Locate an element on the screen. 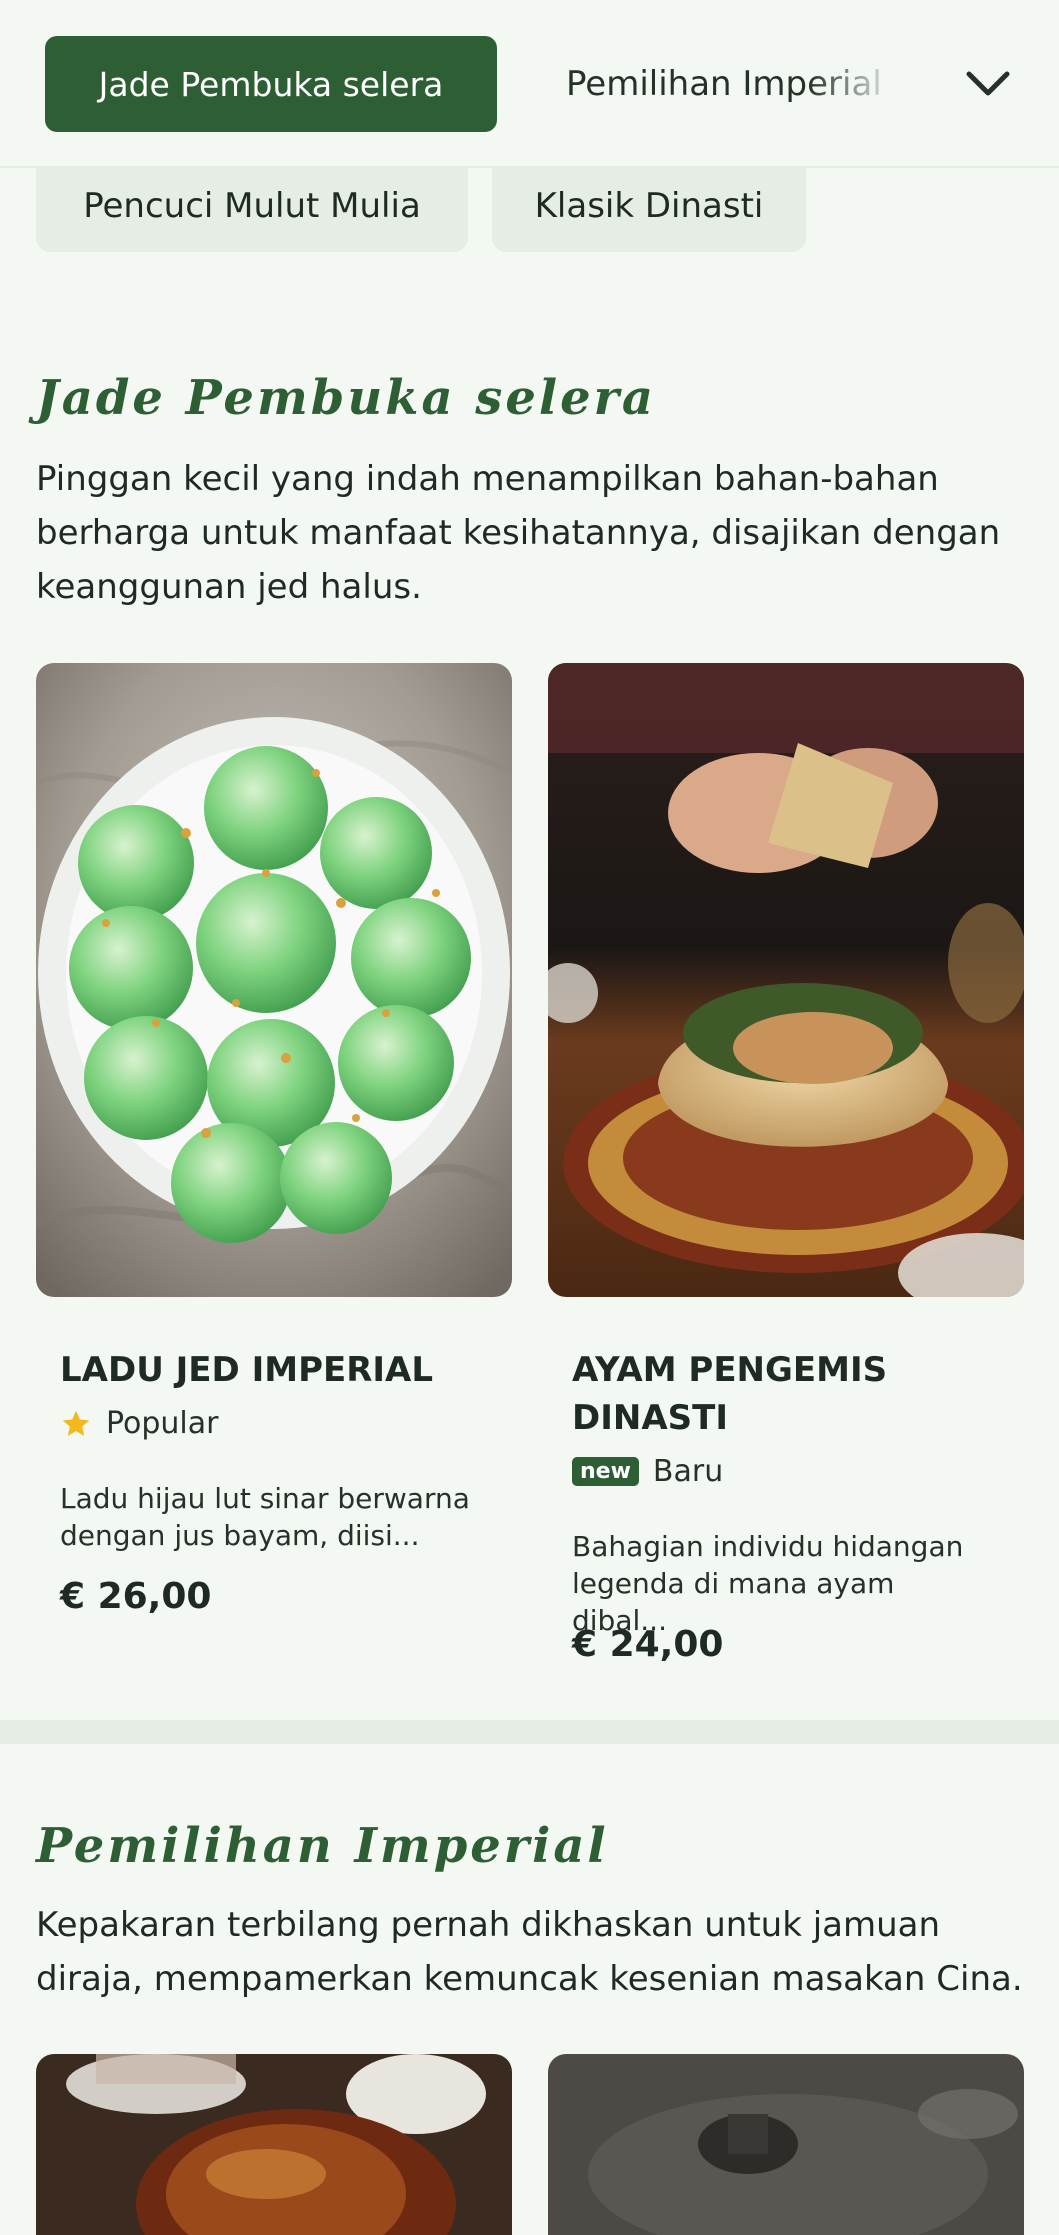  category-chip-active: Jade Pembuka selera is located at coordinates (271, 84).